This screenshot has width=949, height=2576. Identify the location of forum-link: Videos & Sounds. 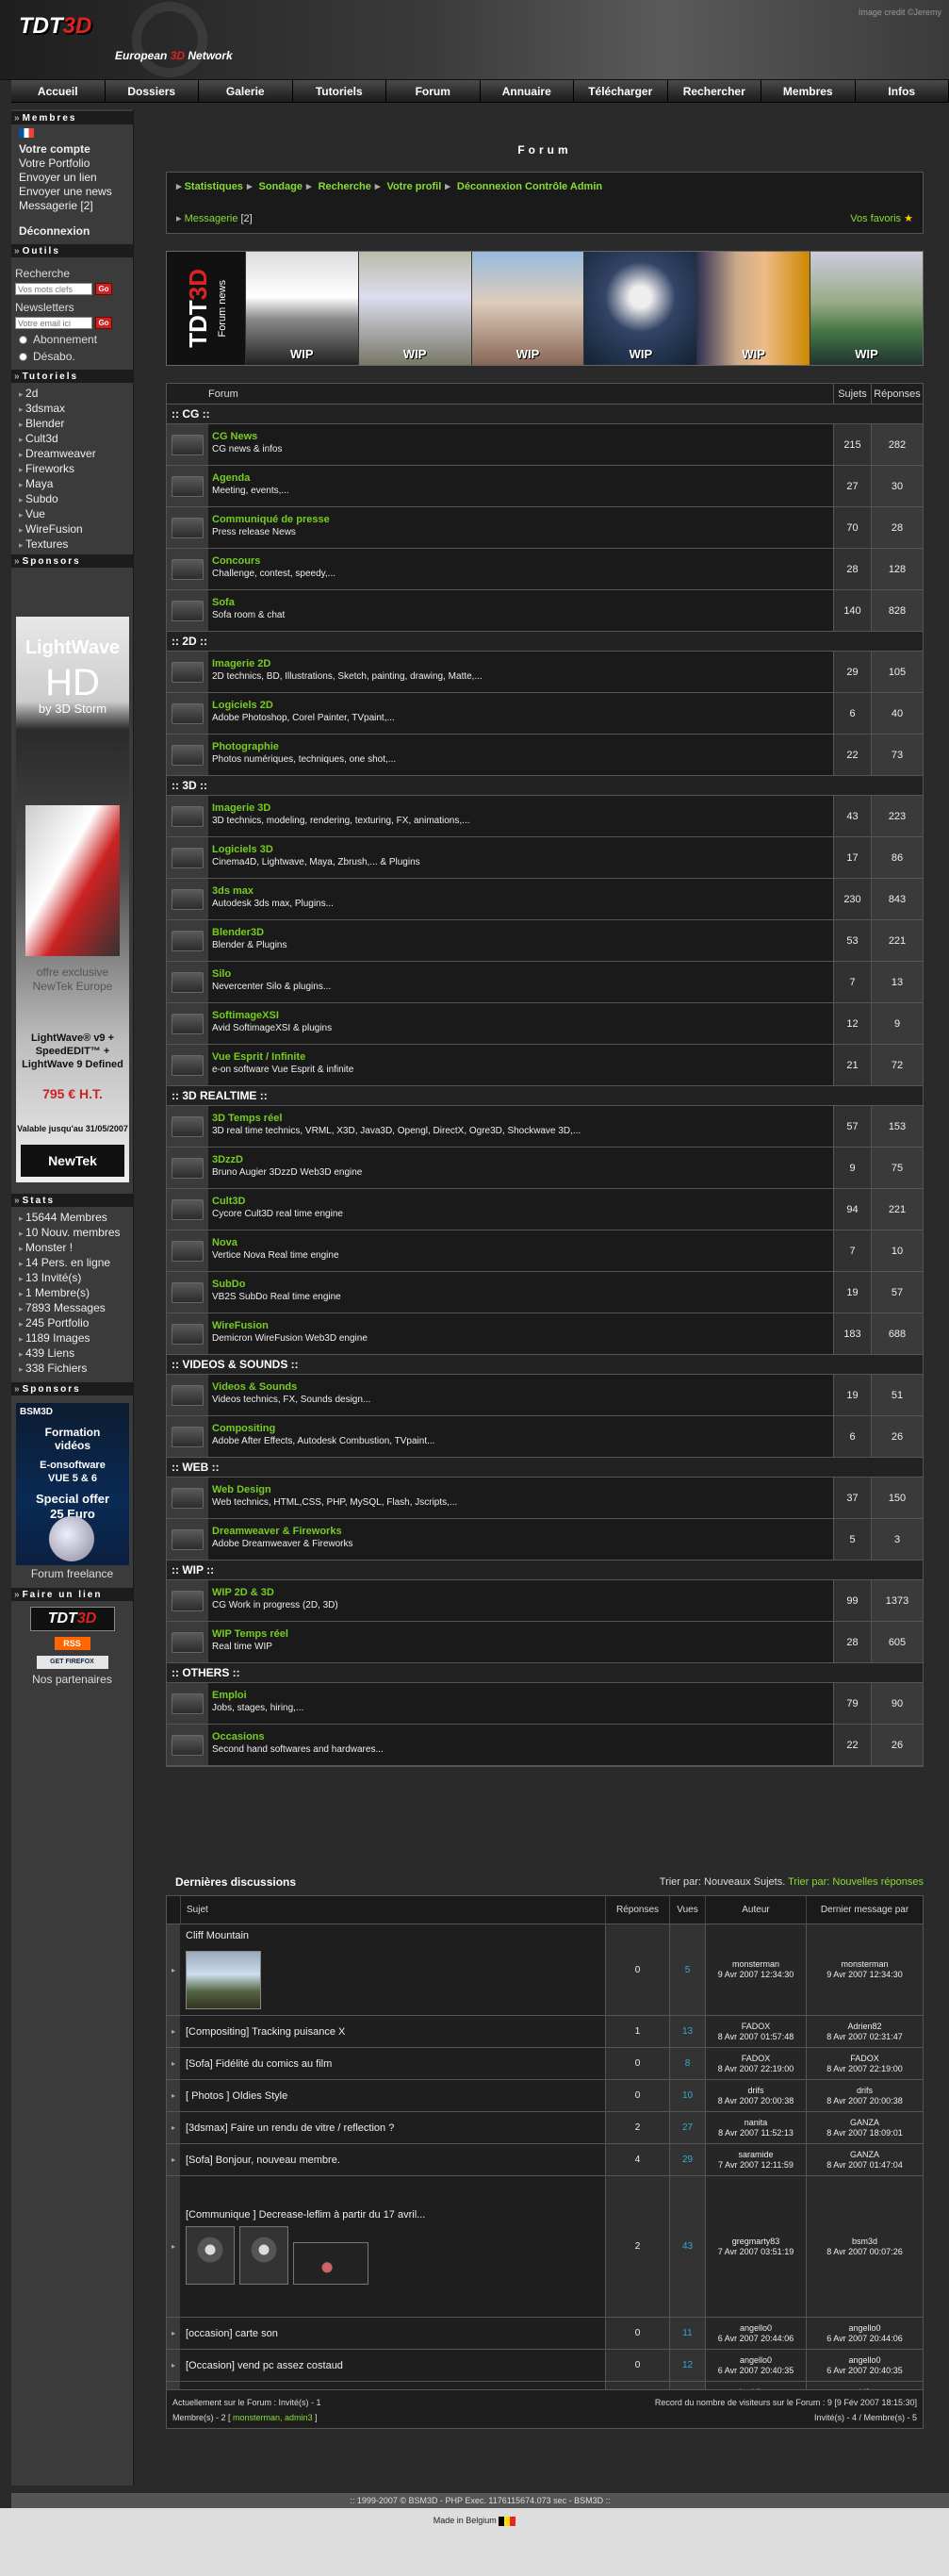
(520, 1387).